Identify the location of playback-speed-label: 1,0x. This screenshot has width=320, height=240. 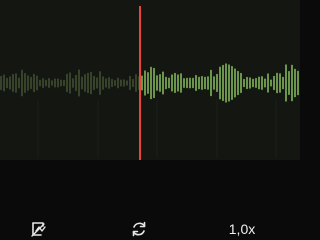
(242, 229).